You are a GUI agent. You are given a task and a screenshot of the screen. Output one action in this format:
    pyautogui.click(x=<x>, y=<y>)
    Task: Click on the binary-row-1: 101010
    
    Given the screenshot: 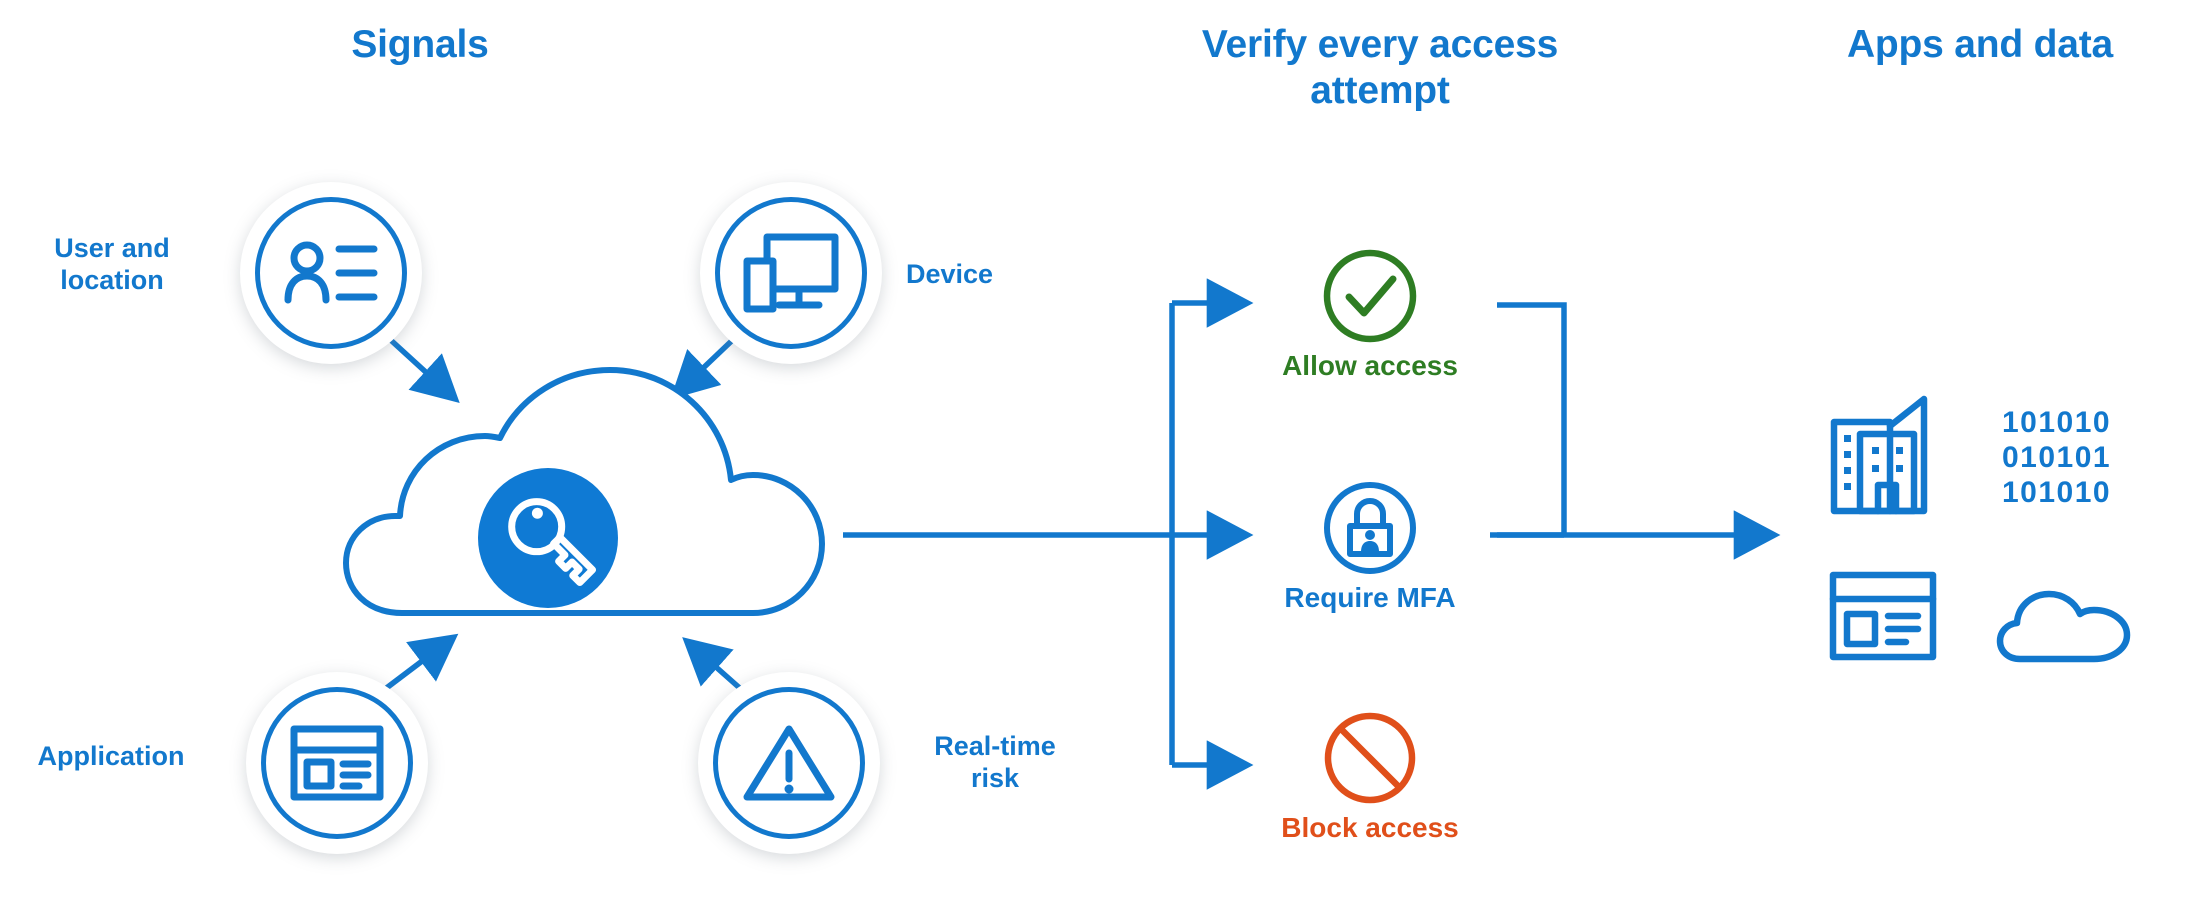 What is the action you would take?
    pyautogui.click(x=2056, y=422)
    